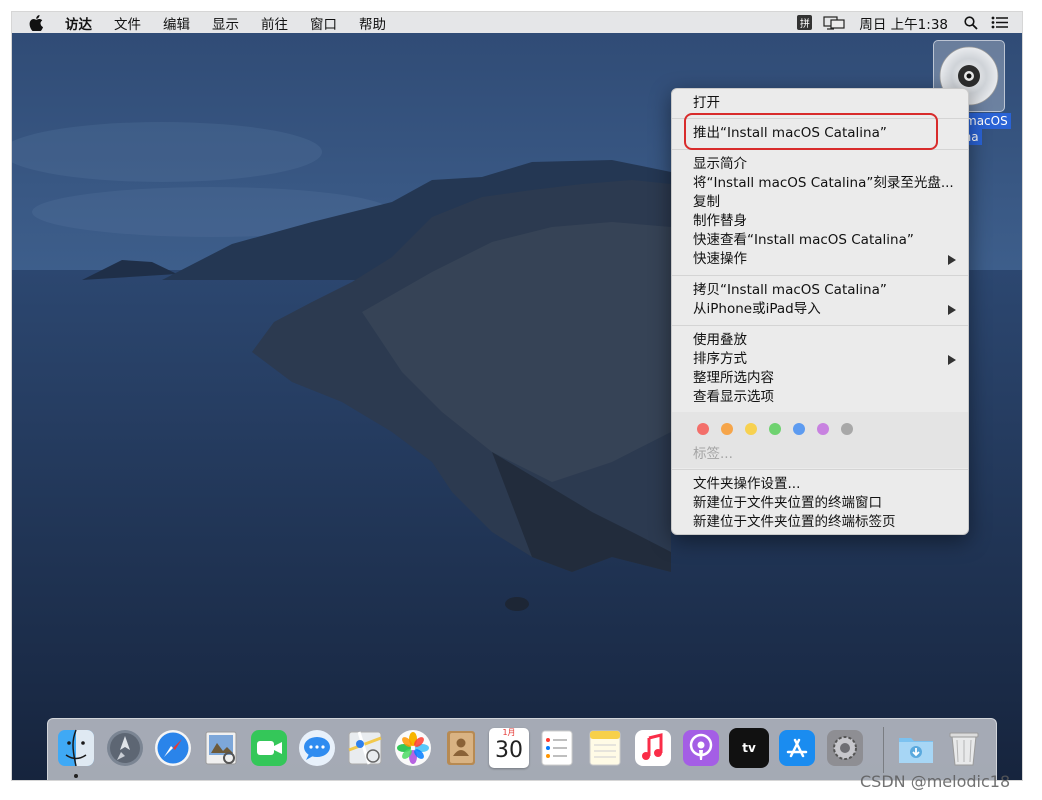 The image size is (1042, 800). Describe the element at coordinates (1000, 22) in the screenshot. I see `notification-center-icon` at that location.